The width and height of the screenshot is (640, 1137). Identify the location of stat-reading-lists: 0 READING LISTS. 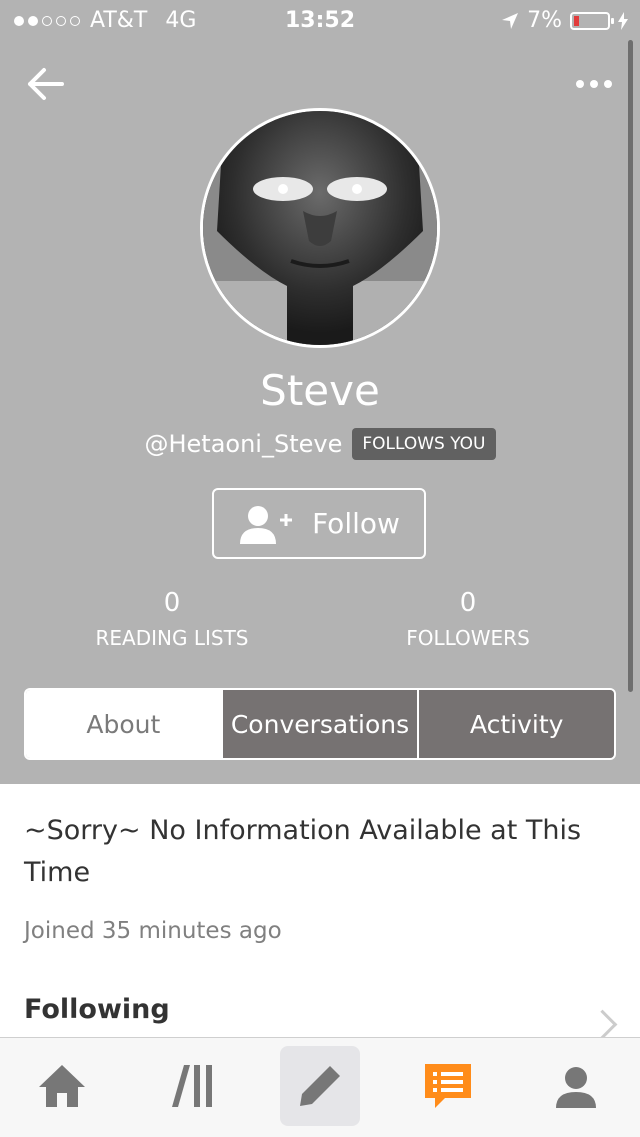
(172, 619).